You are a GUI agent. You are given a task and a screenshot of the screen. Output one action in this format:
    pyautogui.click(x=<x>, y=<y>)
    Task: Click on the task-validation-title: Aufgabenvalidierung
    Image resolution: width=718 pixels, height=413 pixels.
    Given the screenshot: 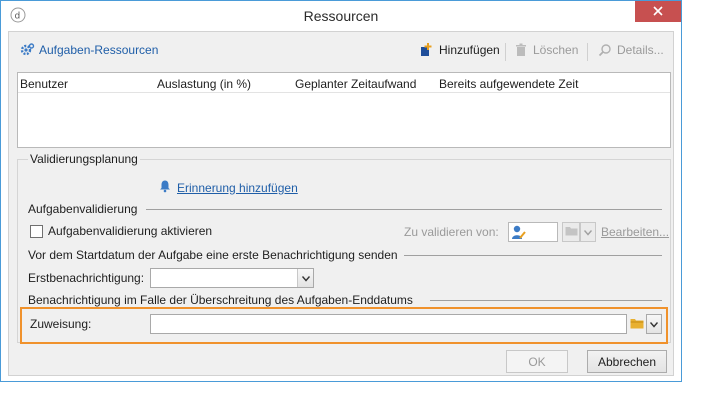 What is the action you would take?
    pyautogui.click(x=85, y=209)
    